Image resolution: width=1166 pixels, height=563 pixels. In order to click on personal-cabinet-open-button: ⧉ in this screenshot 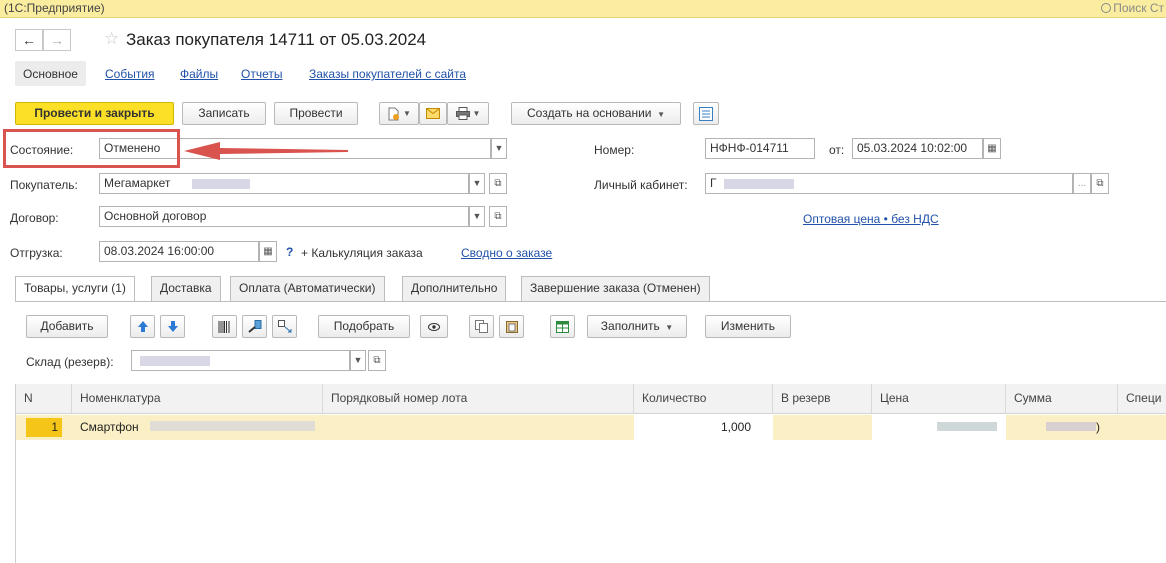, I will do `click(1100, 183)`.